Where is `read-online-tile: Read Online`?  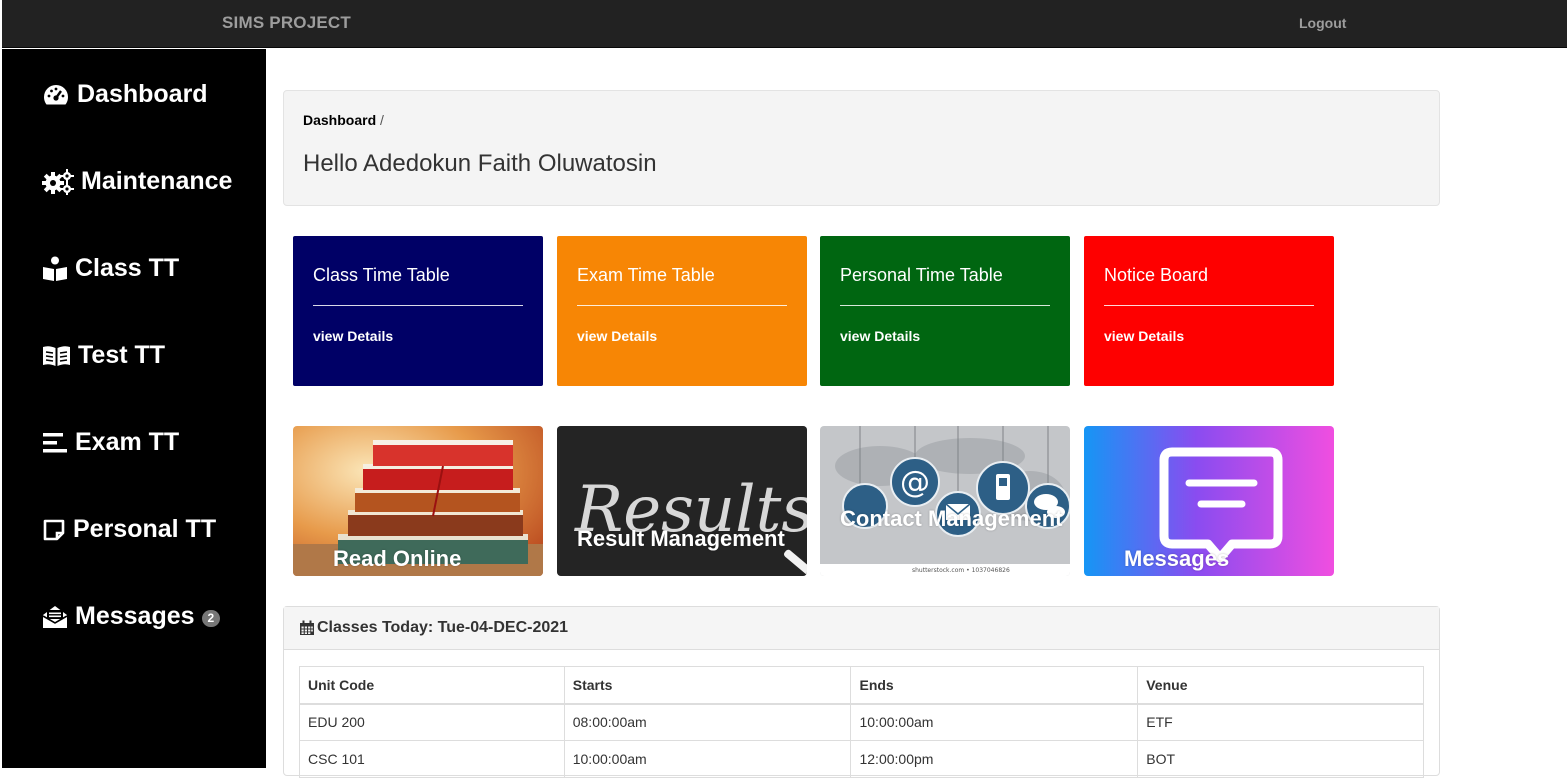
read-online-tile: Read Online is located at coordinates (418, 501).